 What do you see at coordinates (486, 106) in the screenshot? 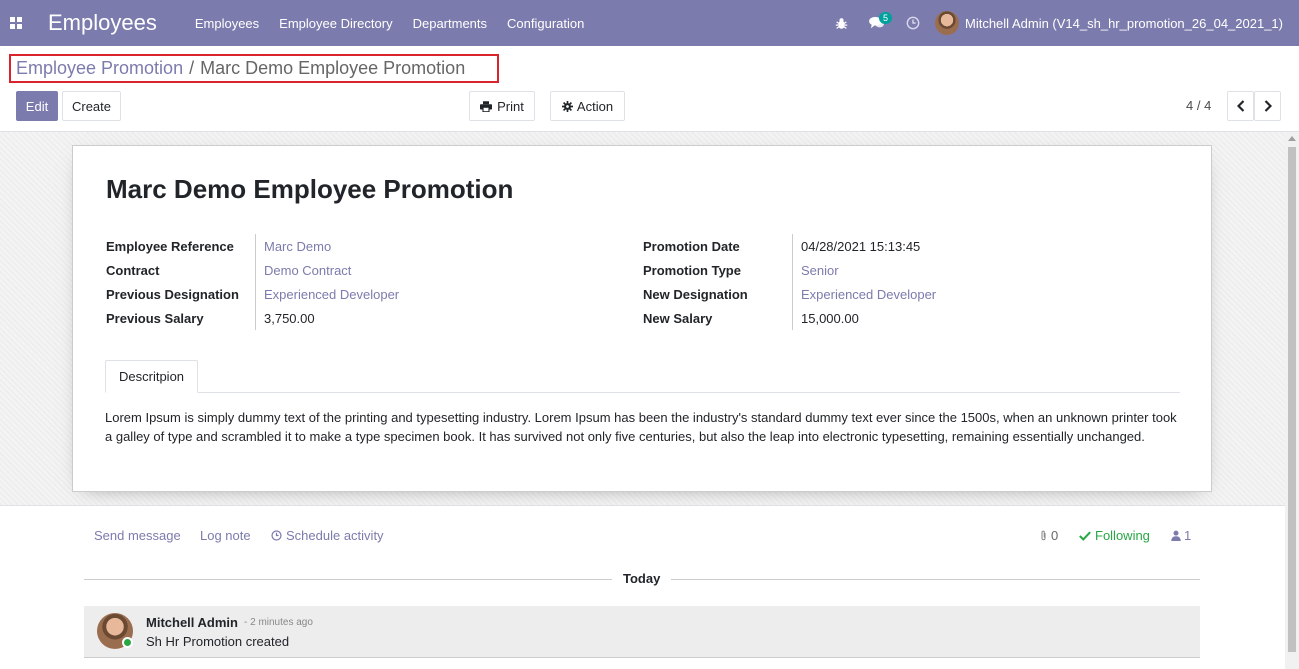
I see `print-icon` at bounding box center [486, 106].